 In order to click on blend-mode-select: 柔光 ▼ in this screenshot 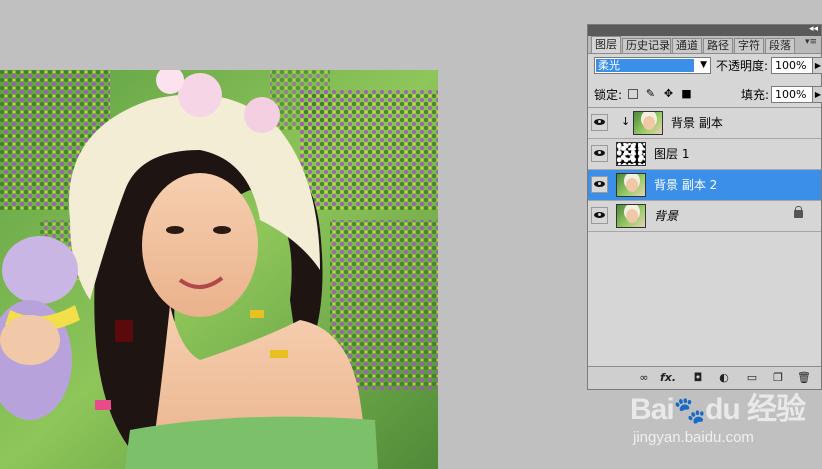, I will do `click(652, 65)`.